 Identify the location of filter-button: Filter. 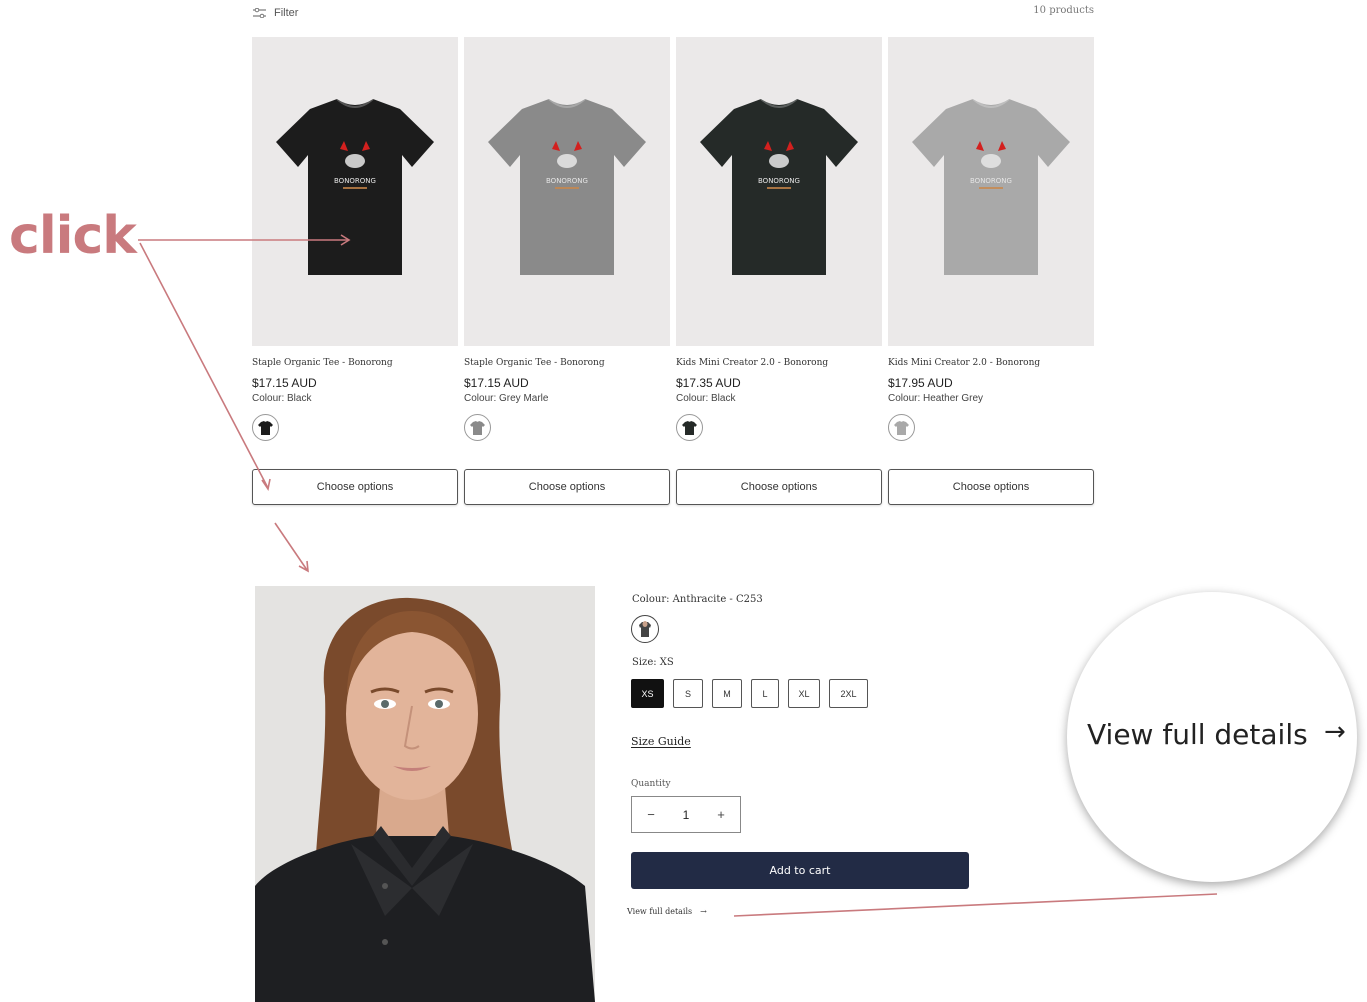
(275, 13).